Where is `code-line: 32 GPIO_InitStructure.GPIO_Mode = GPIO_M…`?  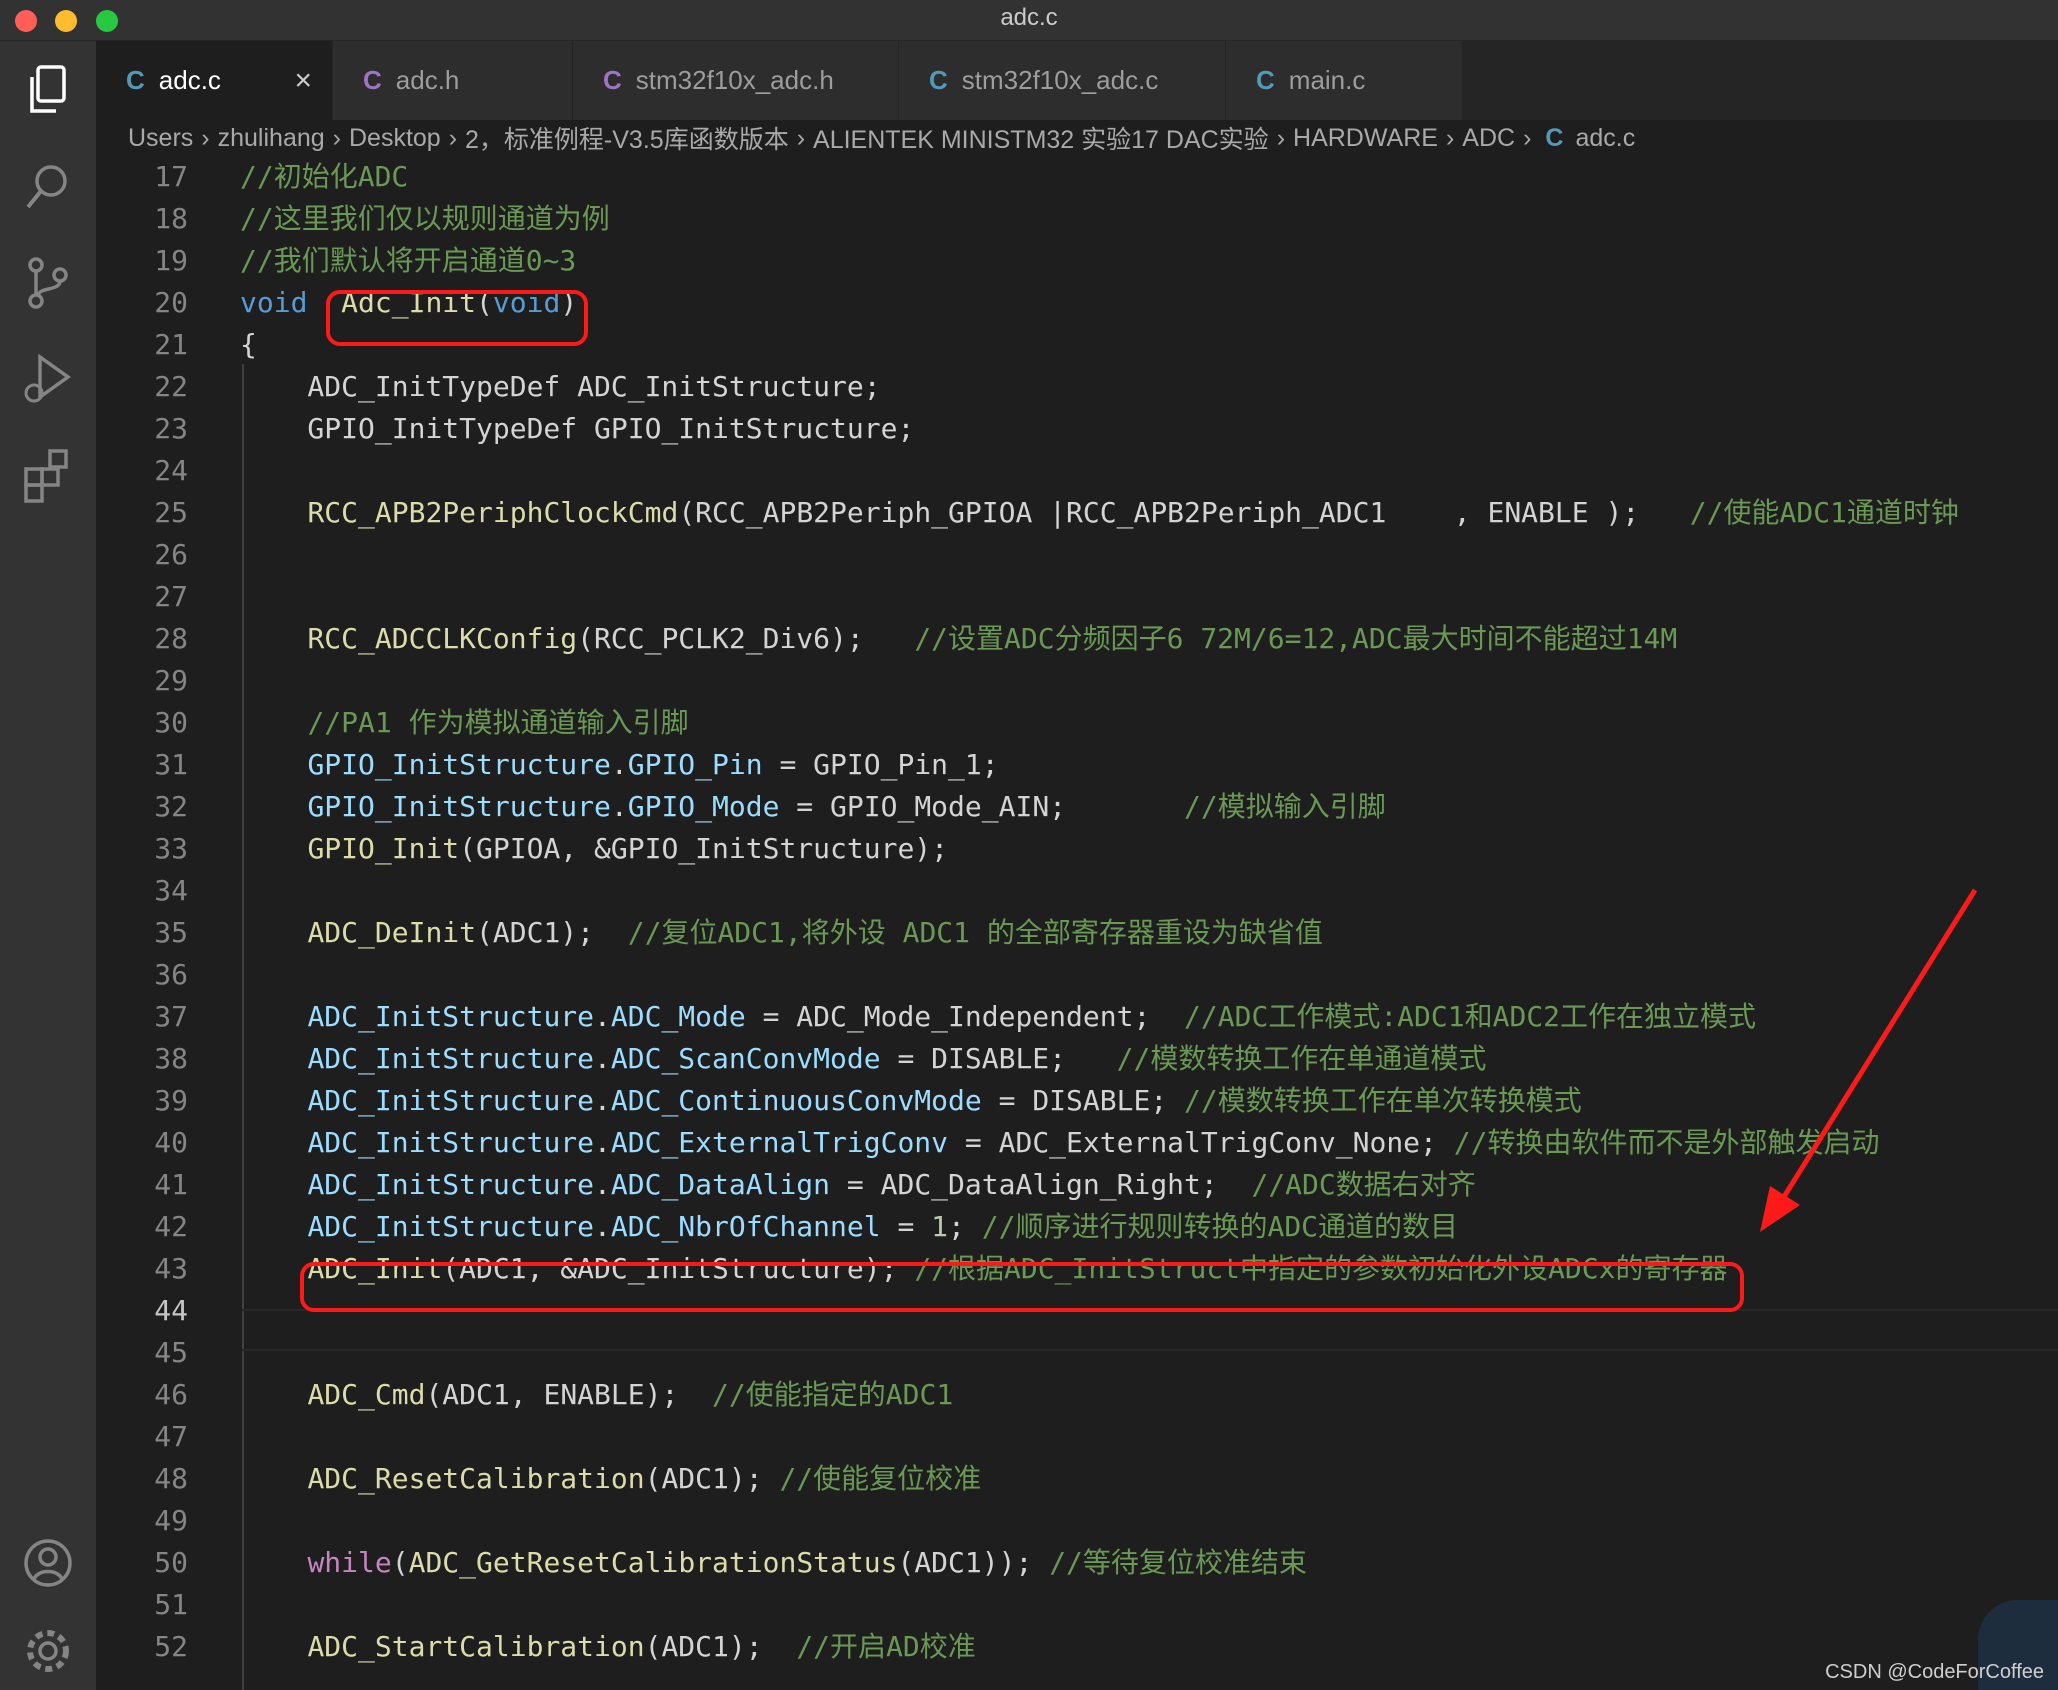
code-line: 32 GPIO_InitStructure.GPIO_Mode = GPIO_M… is located at coordinates (1077, 807).